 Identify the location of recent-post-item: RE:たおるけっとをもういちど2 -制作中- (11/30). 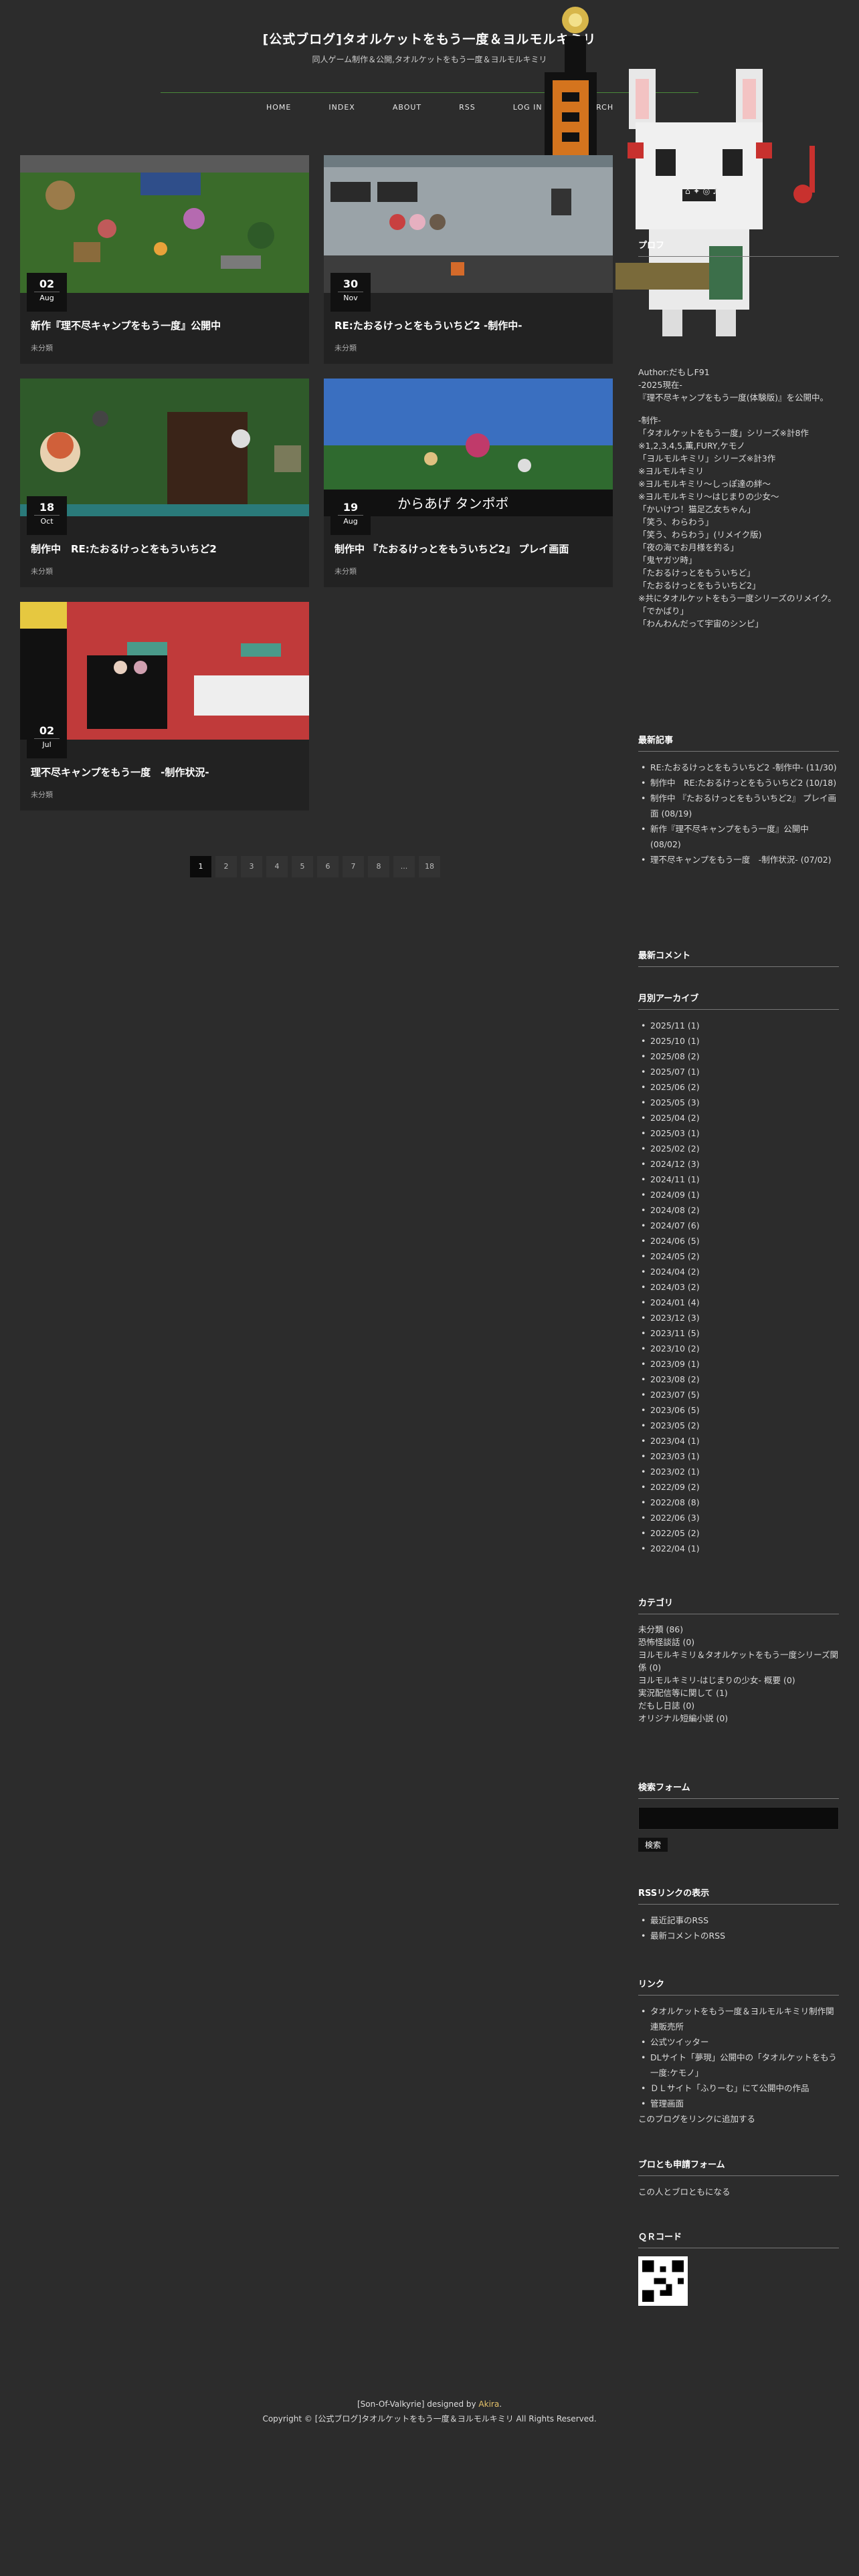
(738, 768).